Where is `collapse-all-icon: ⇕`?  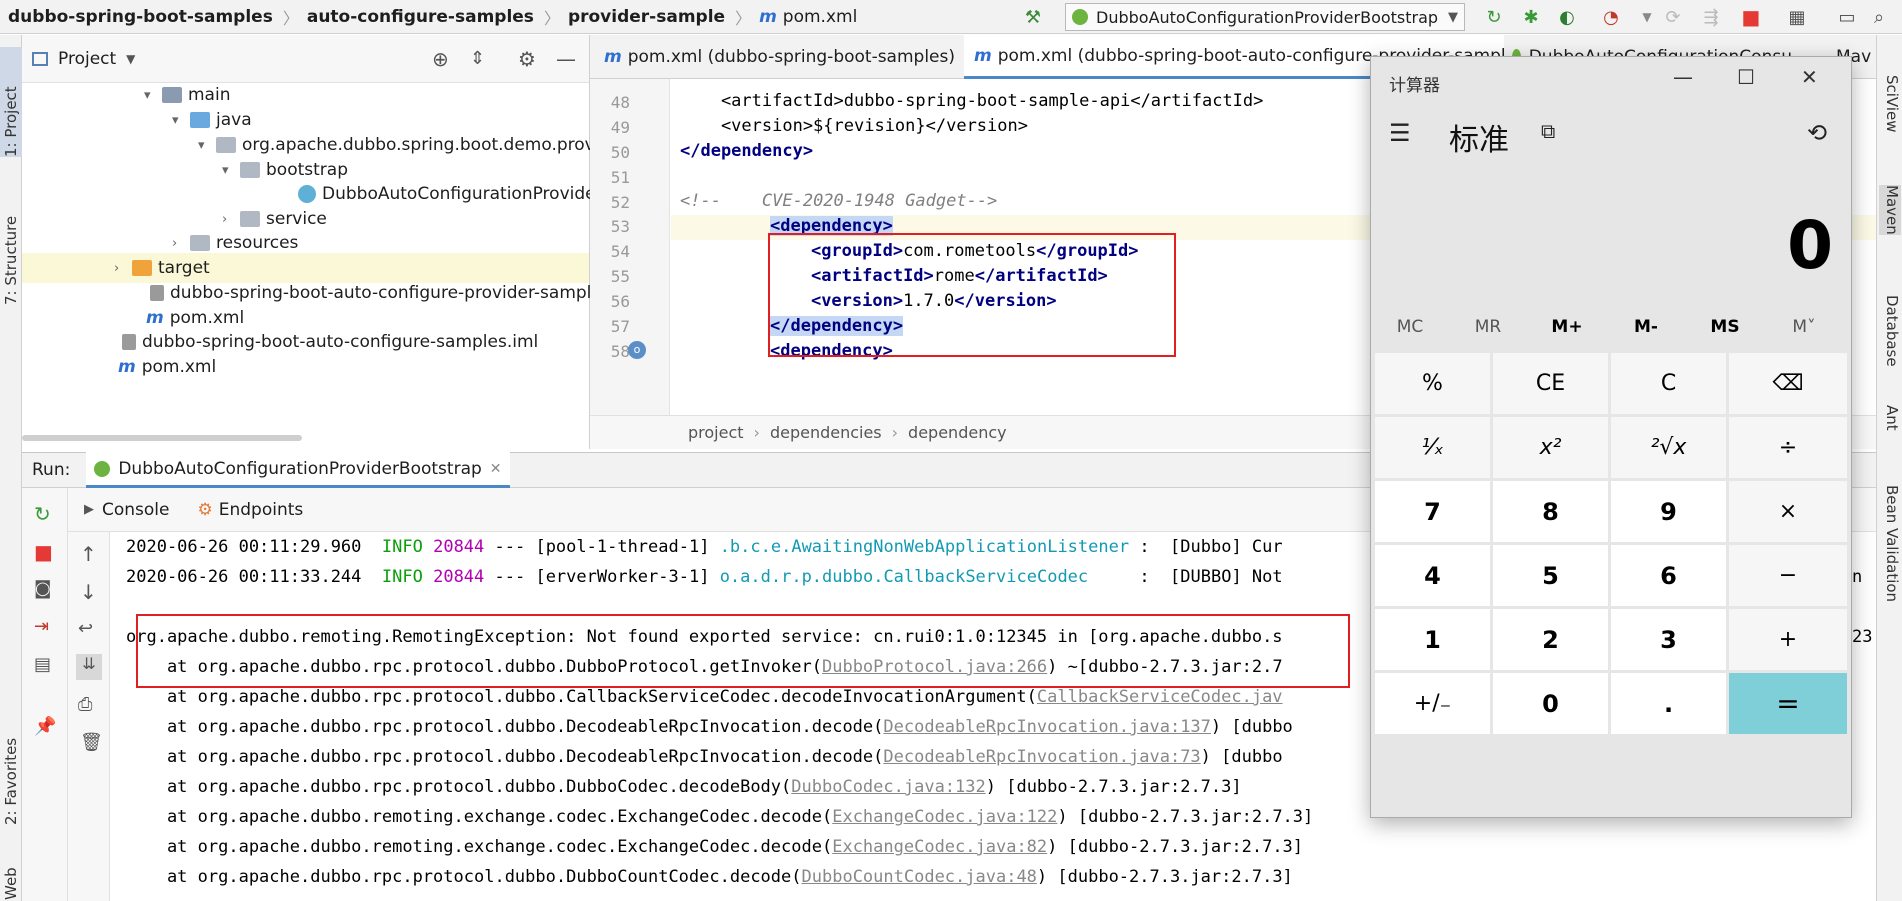 collapse-all-icon: ⇕ is located at coordinates (477, 58).